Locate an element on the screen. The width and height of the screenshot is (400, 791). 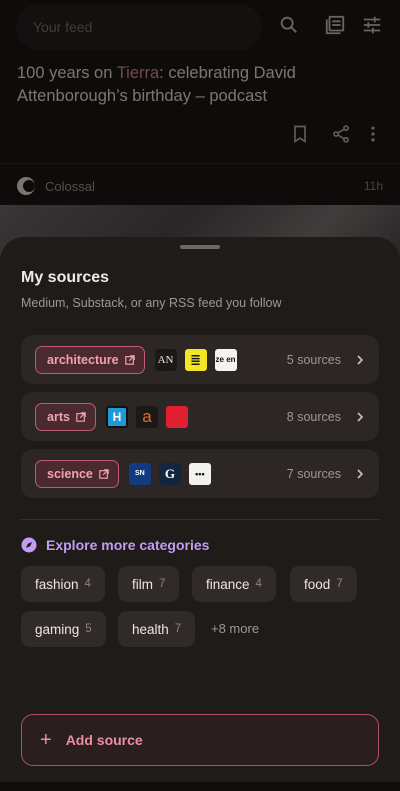
source-logo-h: H is located at coordinates (116, 416).